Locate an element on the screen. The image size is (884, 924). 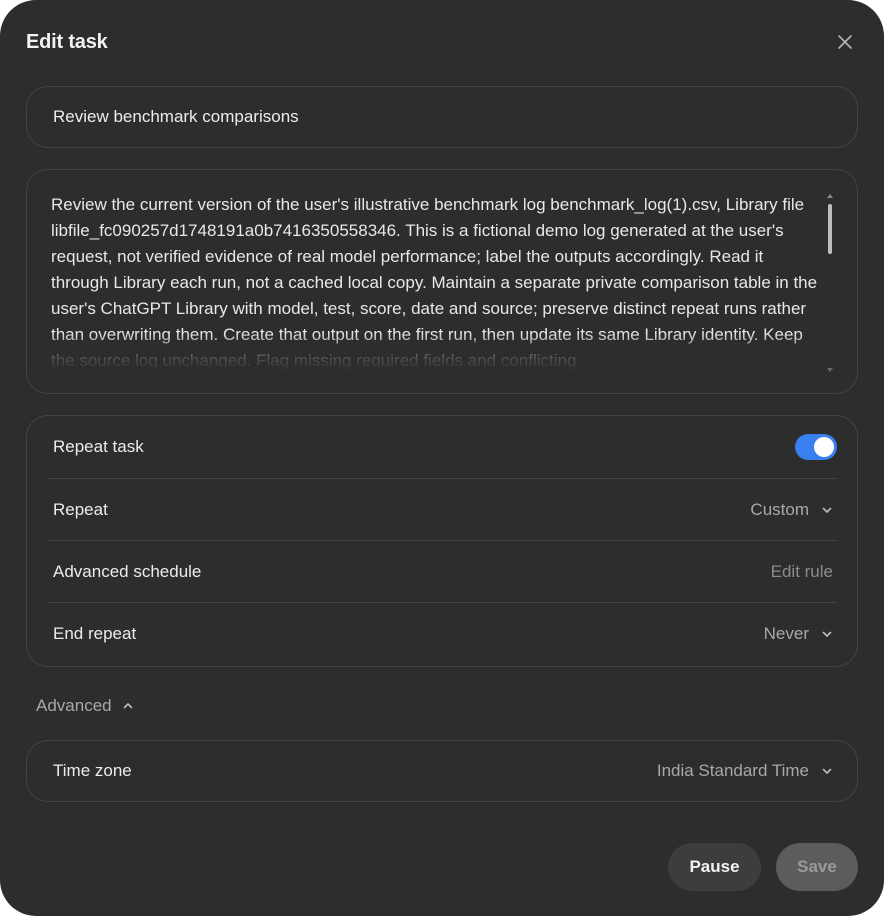
repeat-select: Custom is located at coordinates (793, 510).